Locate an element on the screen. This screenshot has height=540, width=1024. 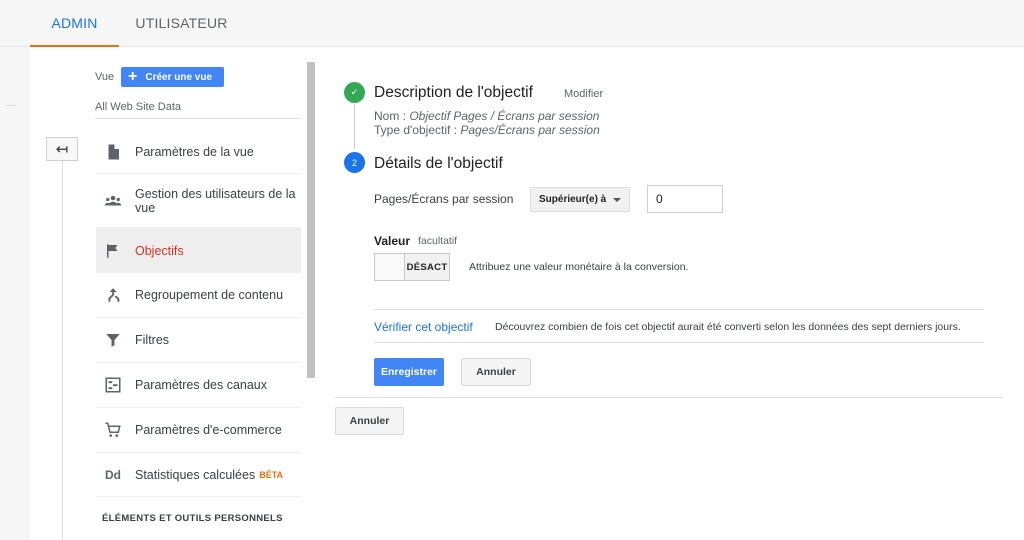
sidebar-item-gestion-utilisateurs: Gestion des utilisateurs de la vue is located at coordinates (198, 201).